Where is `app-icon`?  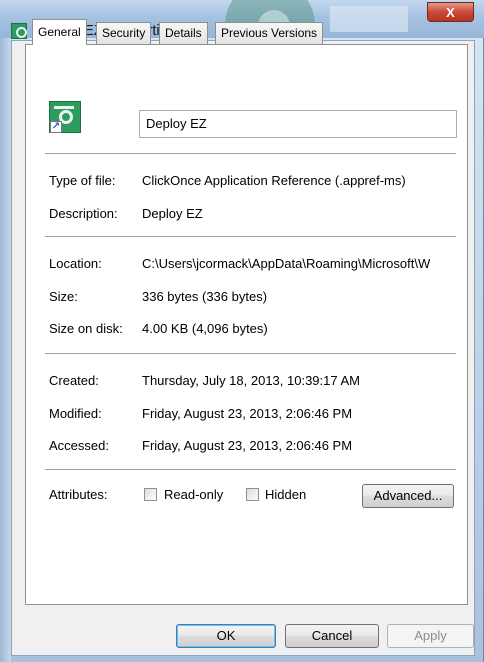 app-icon is located at coordinates (19, 31).